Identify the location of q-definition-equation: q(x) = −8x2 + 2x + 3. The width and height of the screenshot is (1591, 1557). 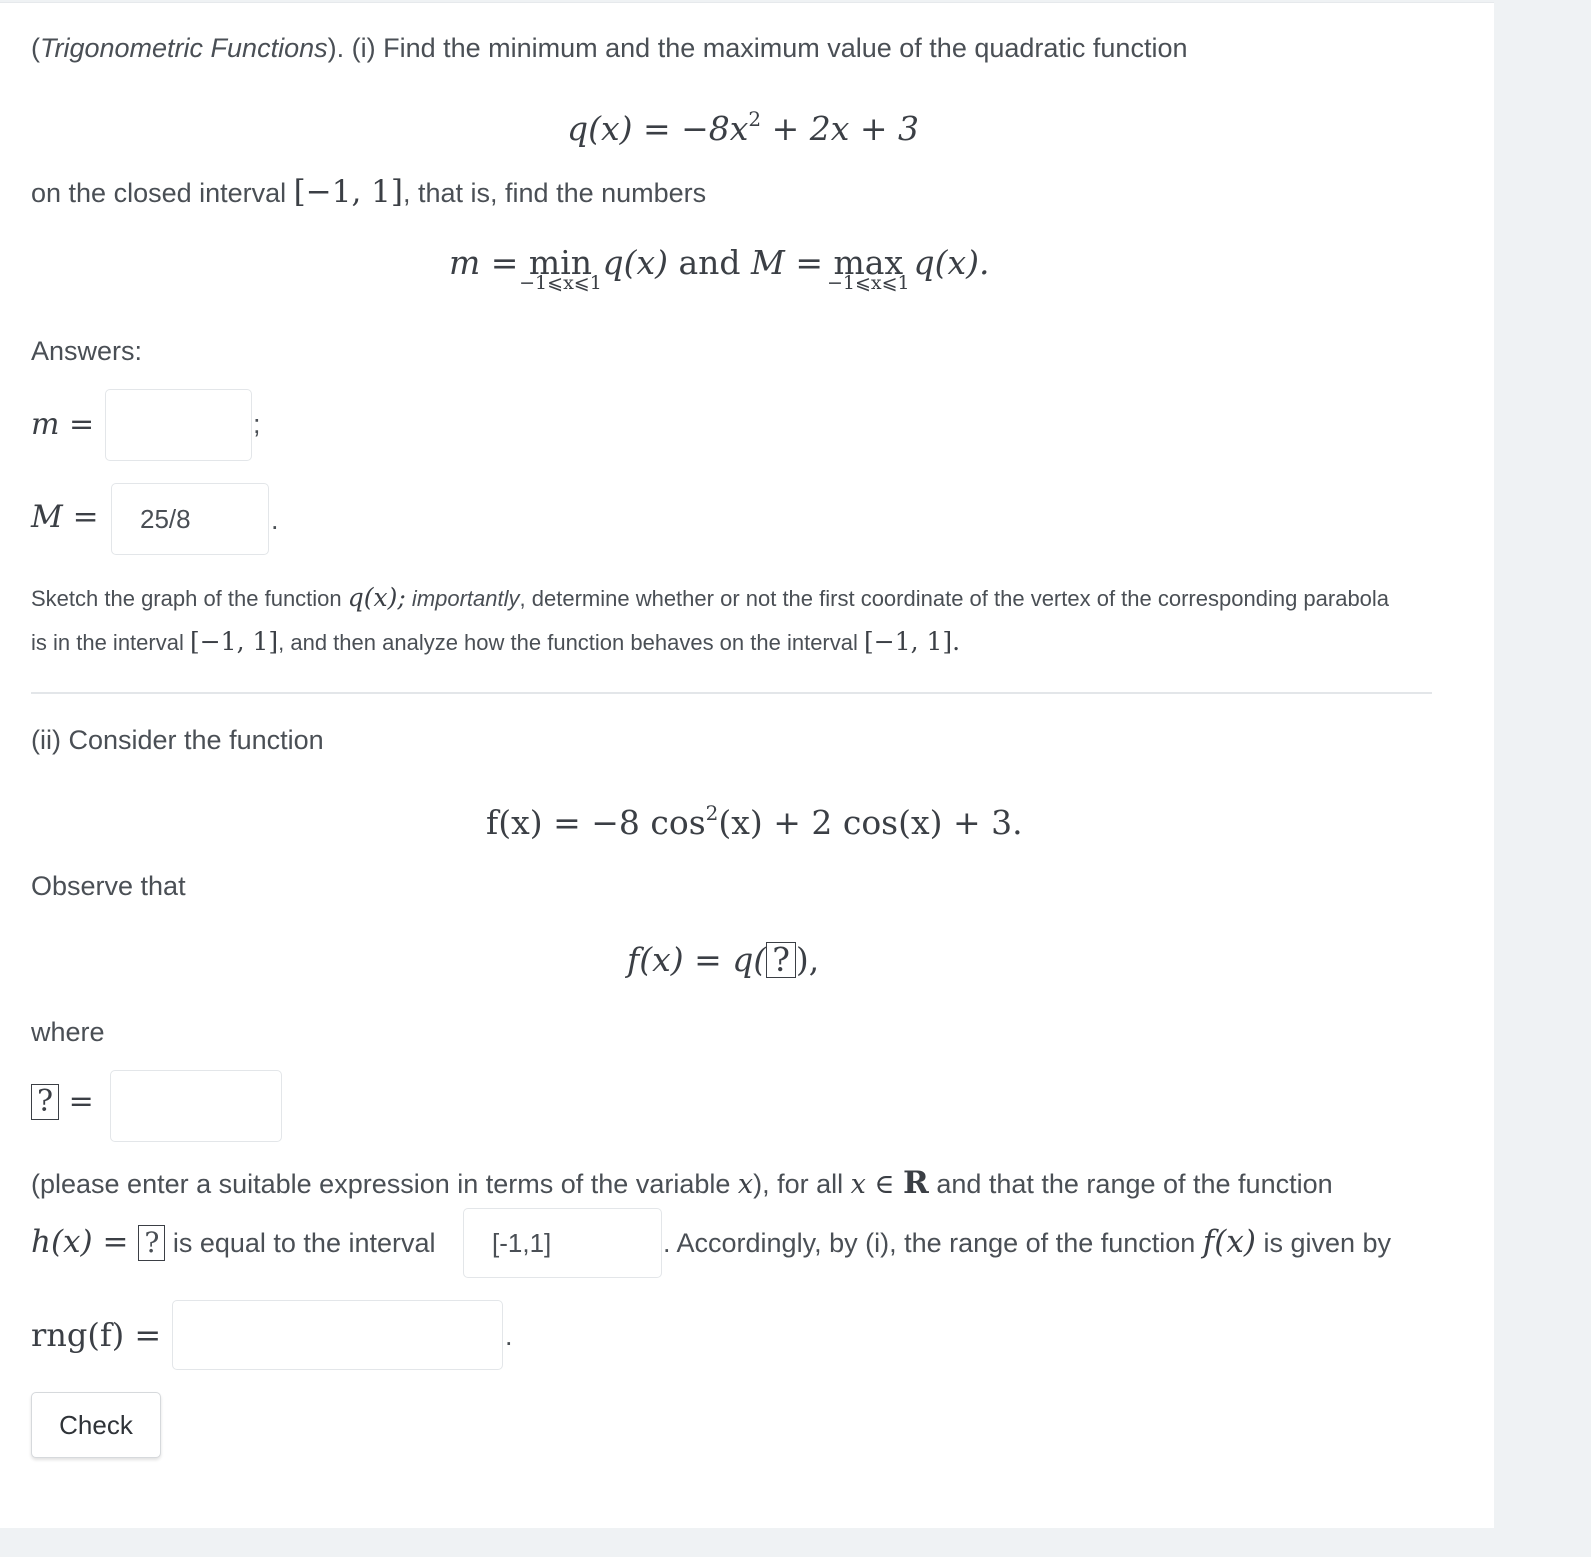
(743, 127).